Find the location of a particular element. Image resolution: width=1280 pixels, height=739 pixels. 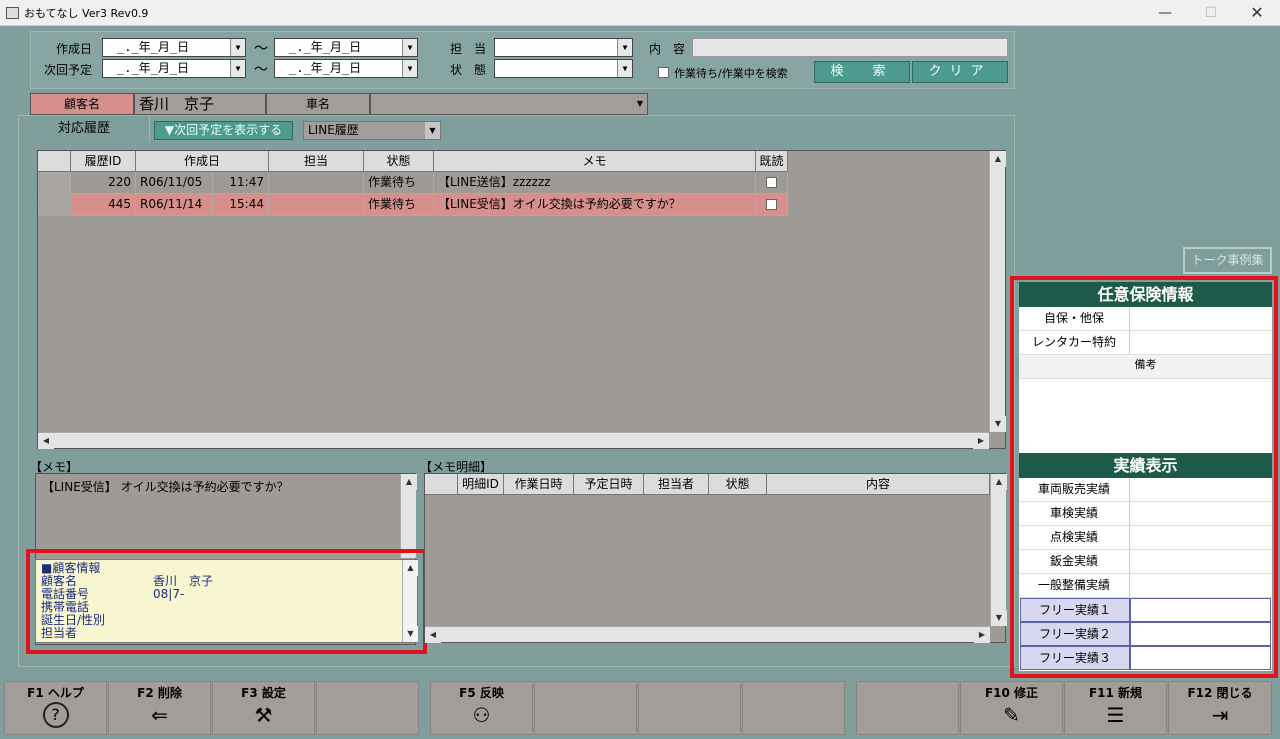

show-next-button: ▼次回予定を表示する is located at coordinates (223, 130).